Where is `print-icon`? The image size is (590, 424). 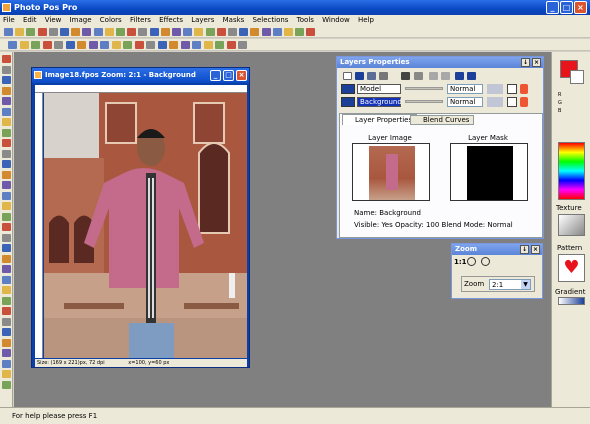 print-icon is located at coordinates (405, 76).